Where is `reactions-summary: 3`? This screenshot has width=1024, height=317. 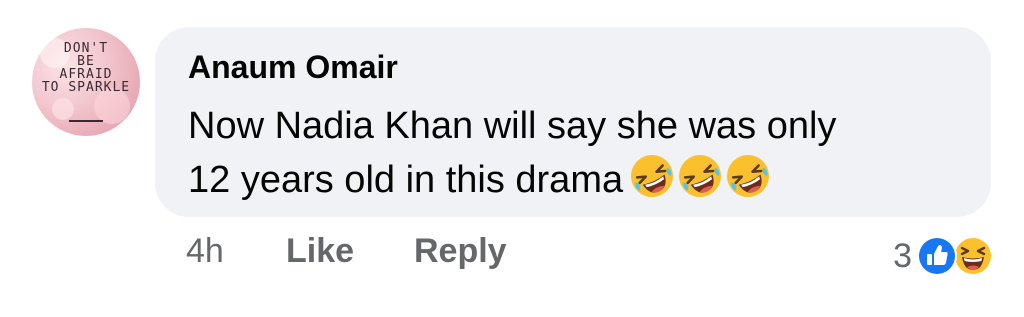
reactions-summary: 3 is located at coordinates (943, 256).